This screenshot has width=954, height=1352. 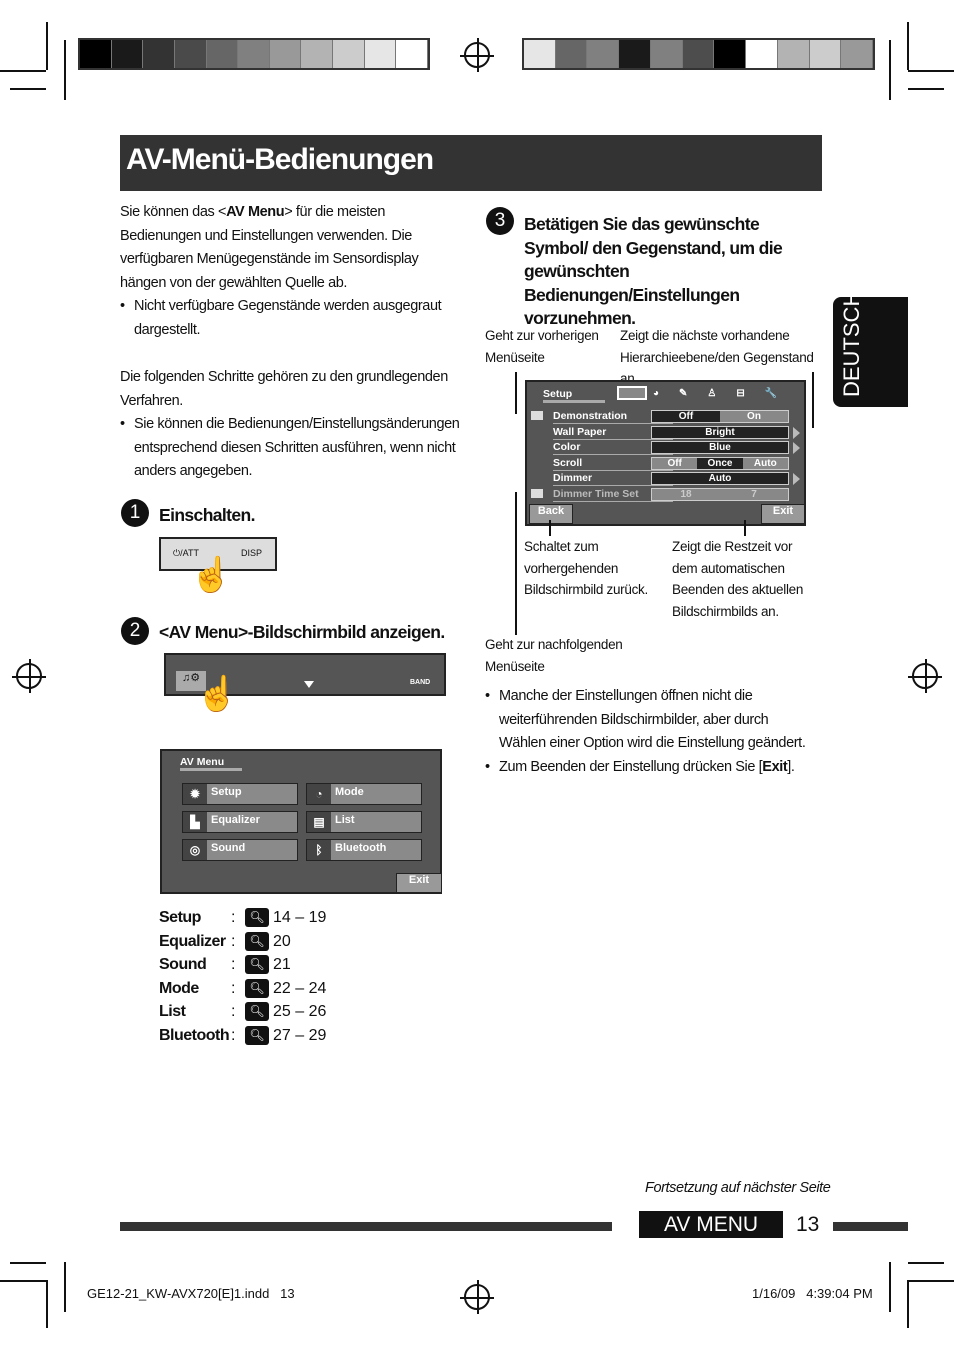 I want to click on language-tab-label: DEUTSCH, so click(x=851, y=343).